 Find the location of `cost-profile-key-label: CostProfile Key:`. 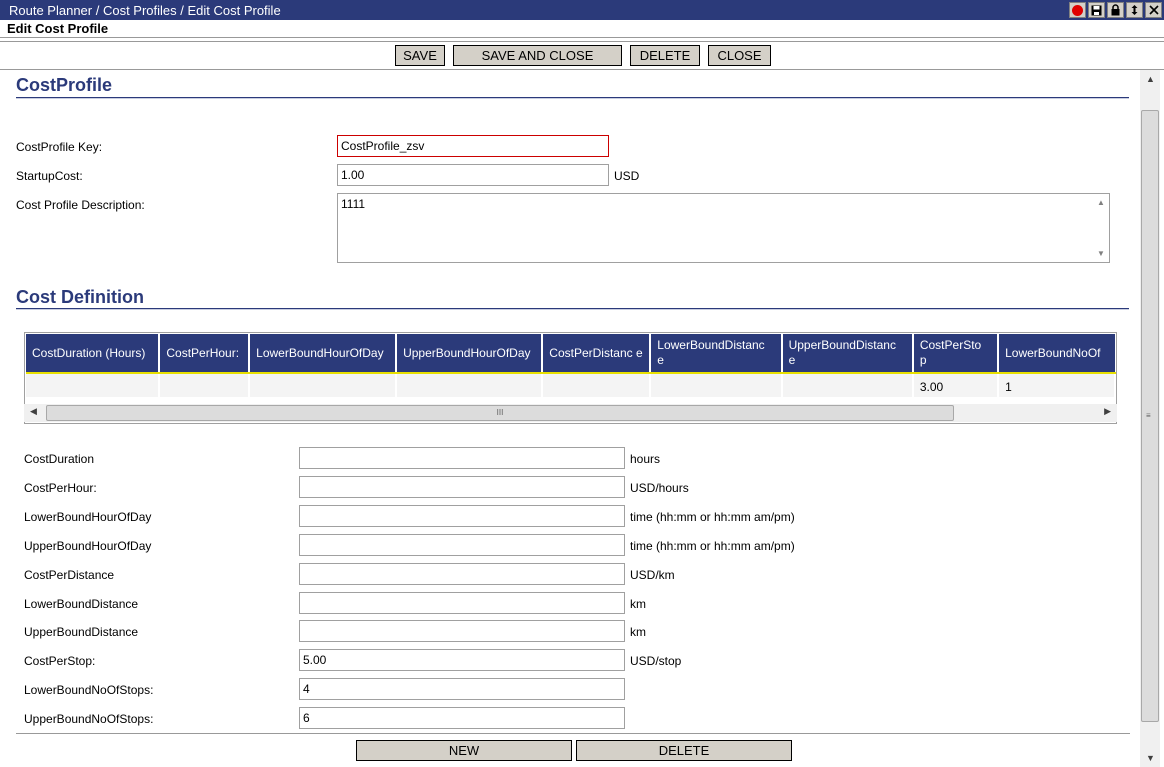

cost-profile-key-label: CostProfile Key: is located at coordinates (59, 147).